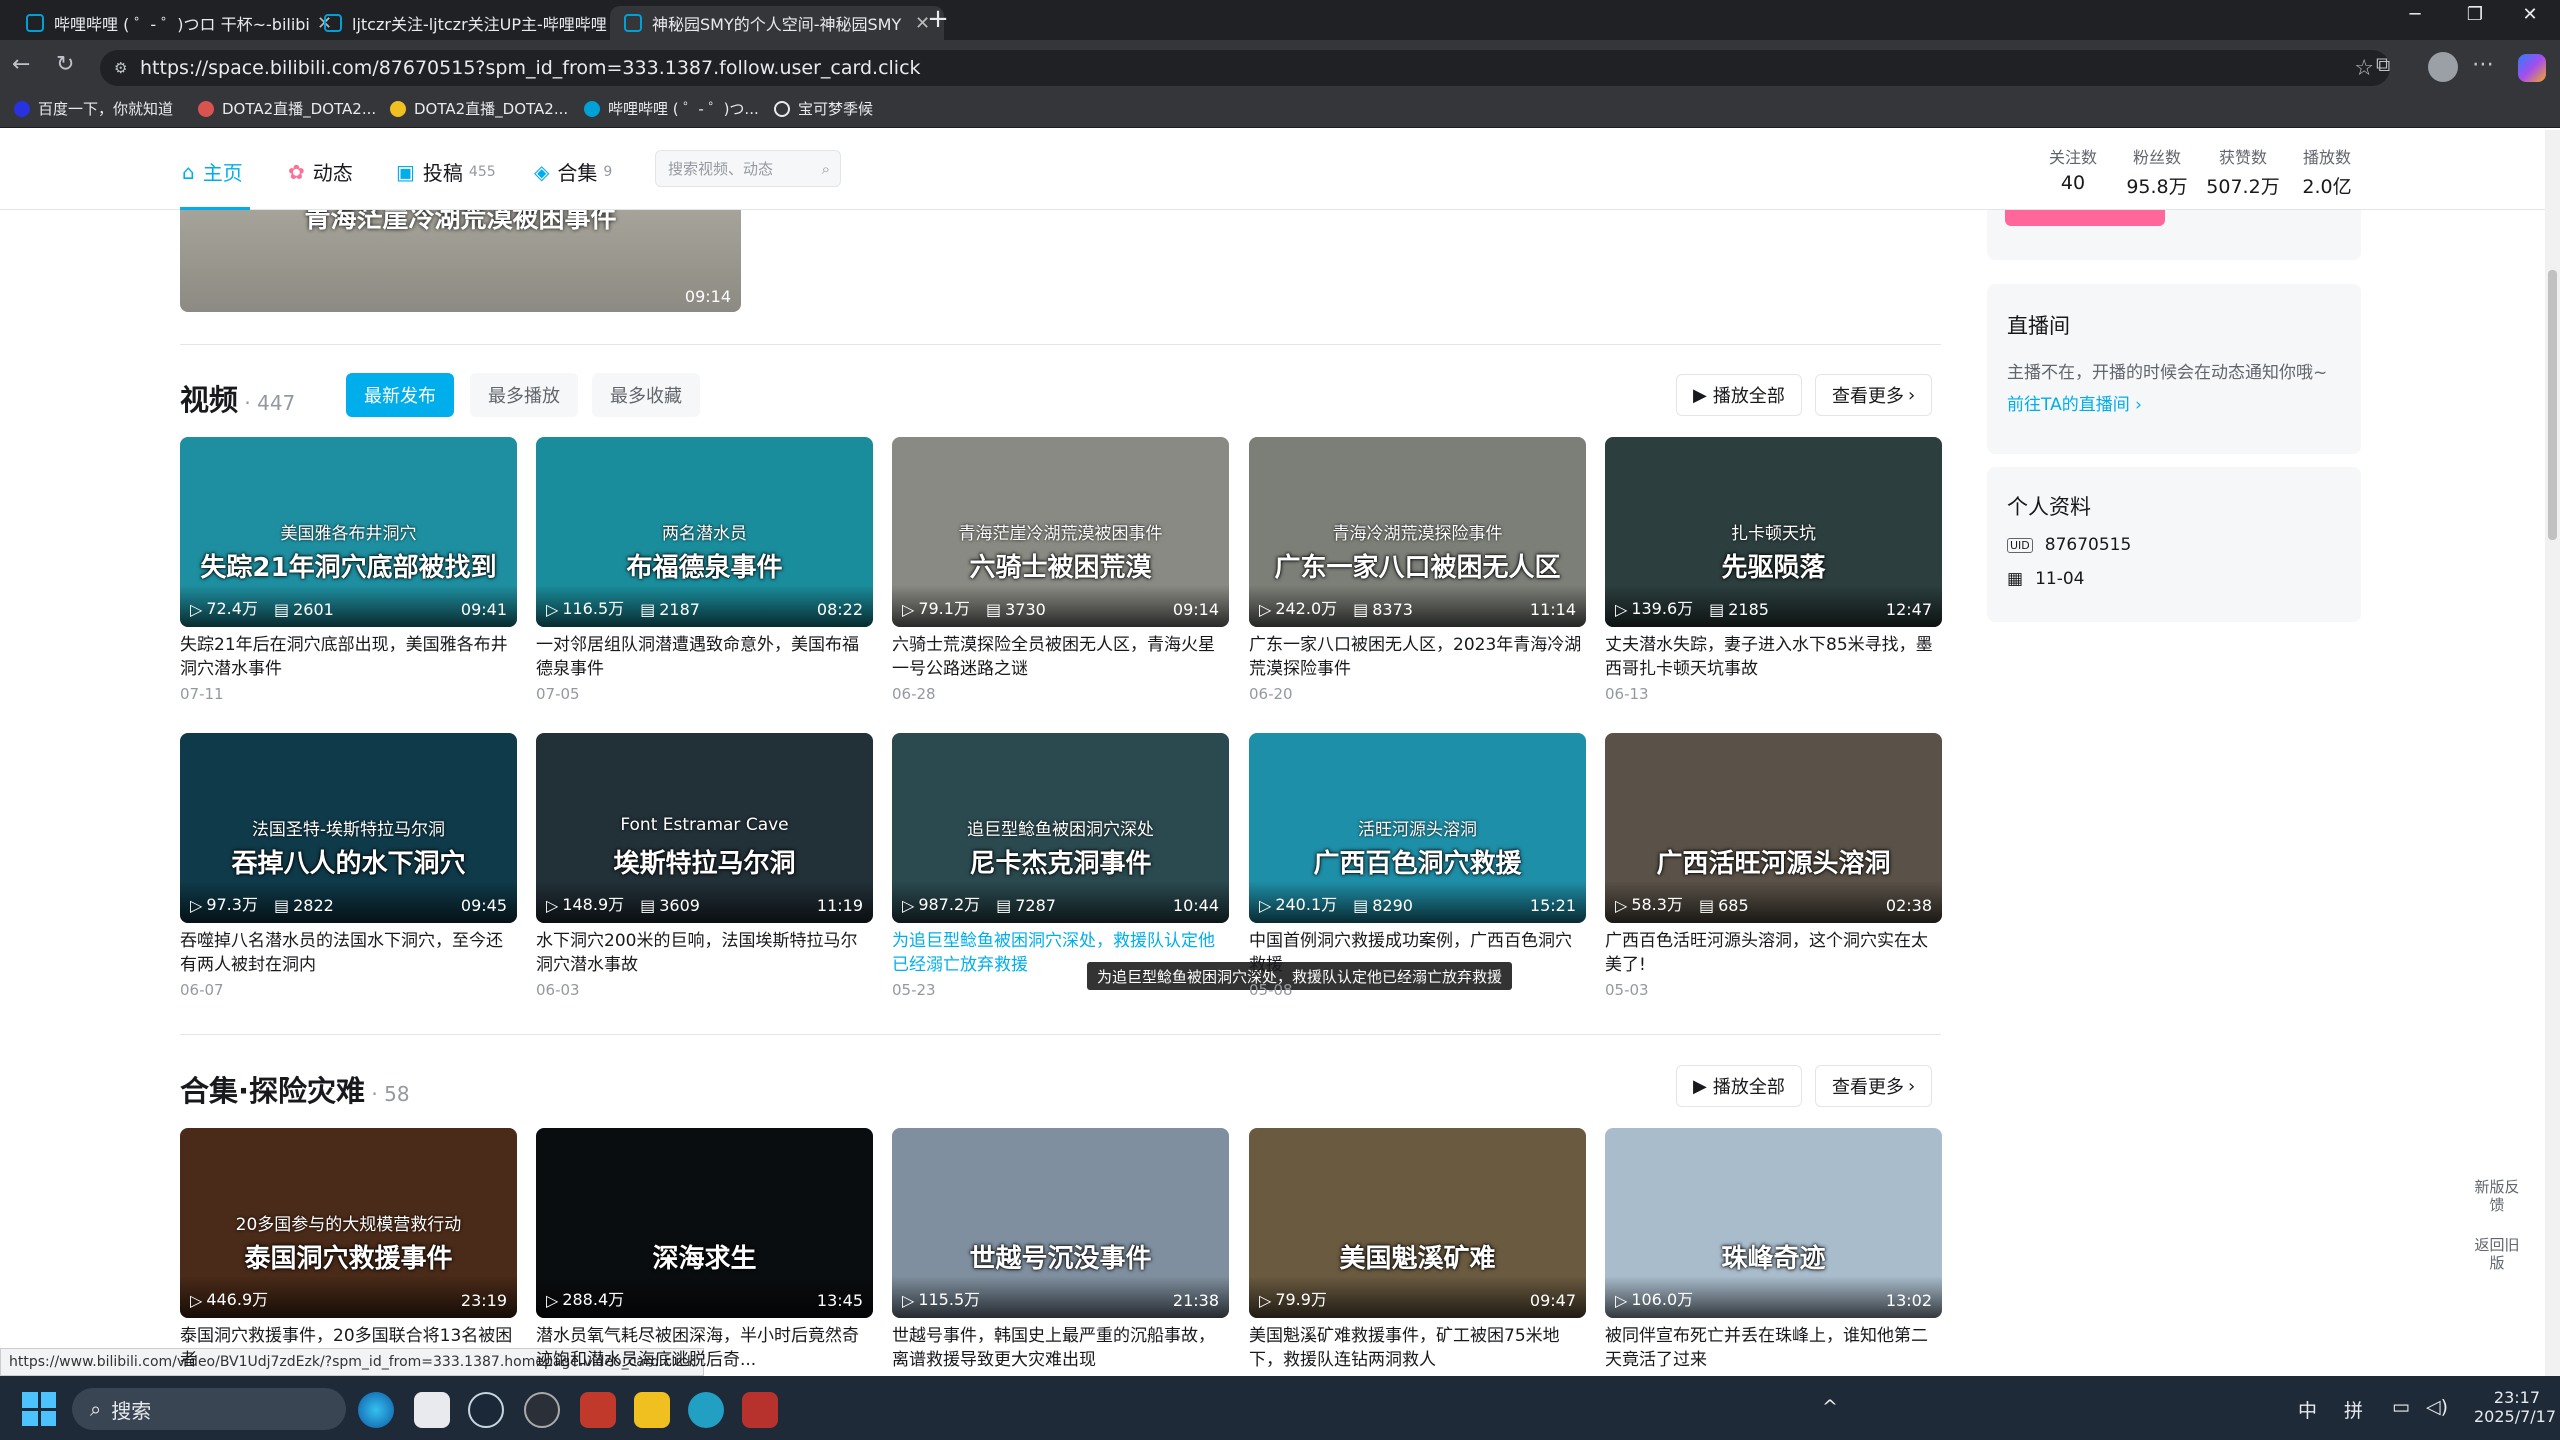 This screenshot has height=1440, width=2560. What do you see at coordinates (2530, 14) in the screenshot?
I see `close-window-icon: ✕` at bounding box center [2530, 14].